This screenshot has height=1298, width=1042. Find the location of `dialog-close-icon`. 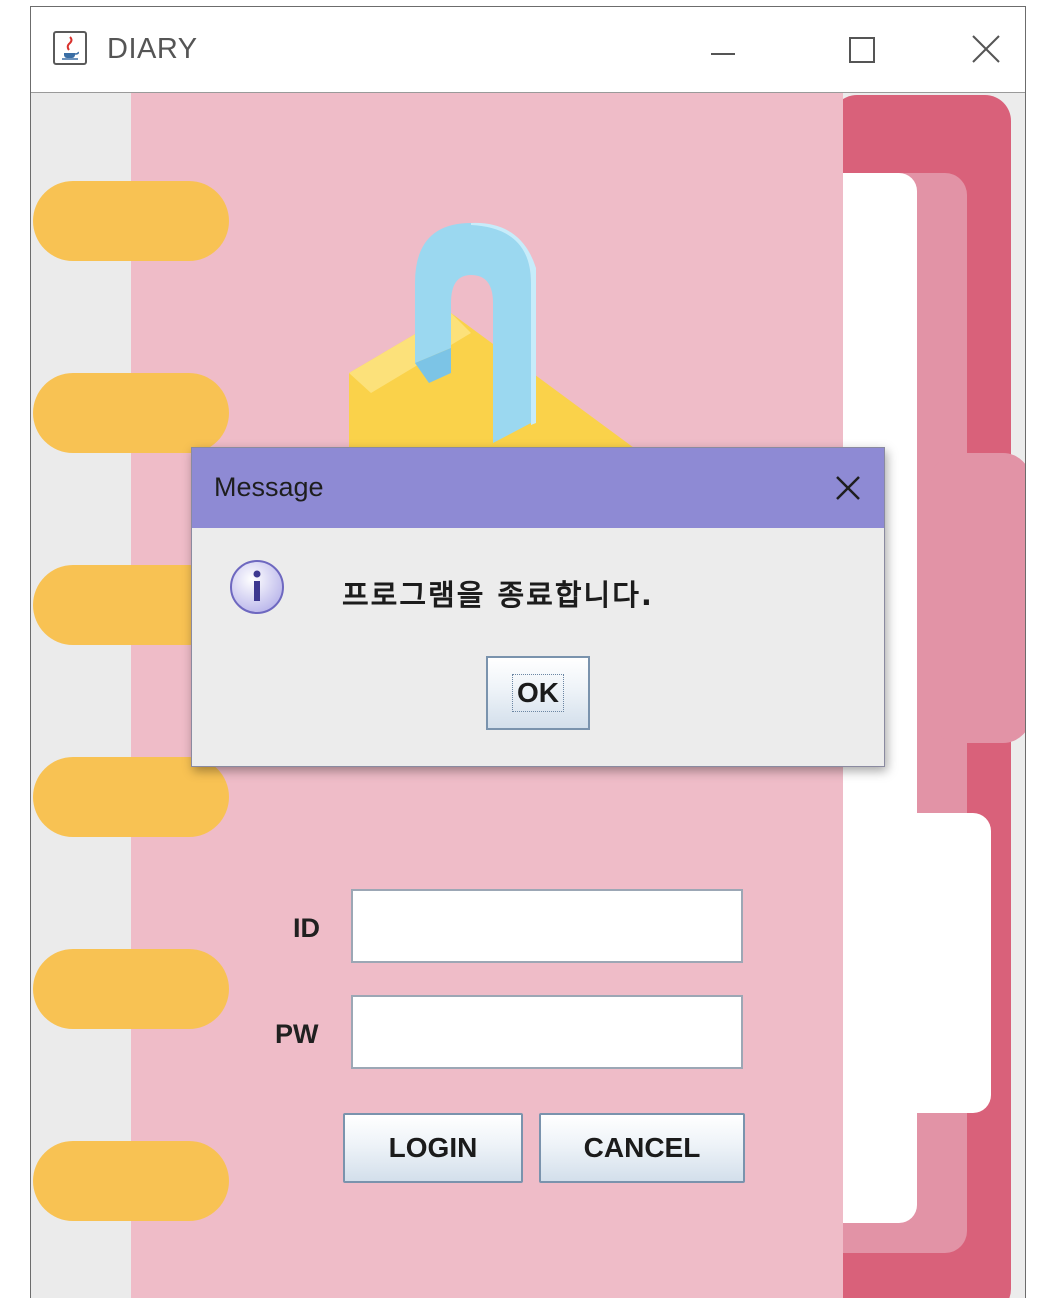

dialog-close-icon is located at coordinates (848, 488).